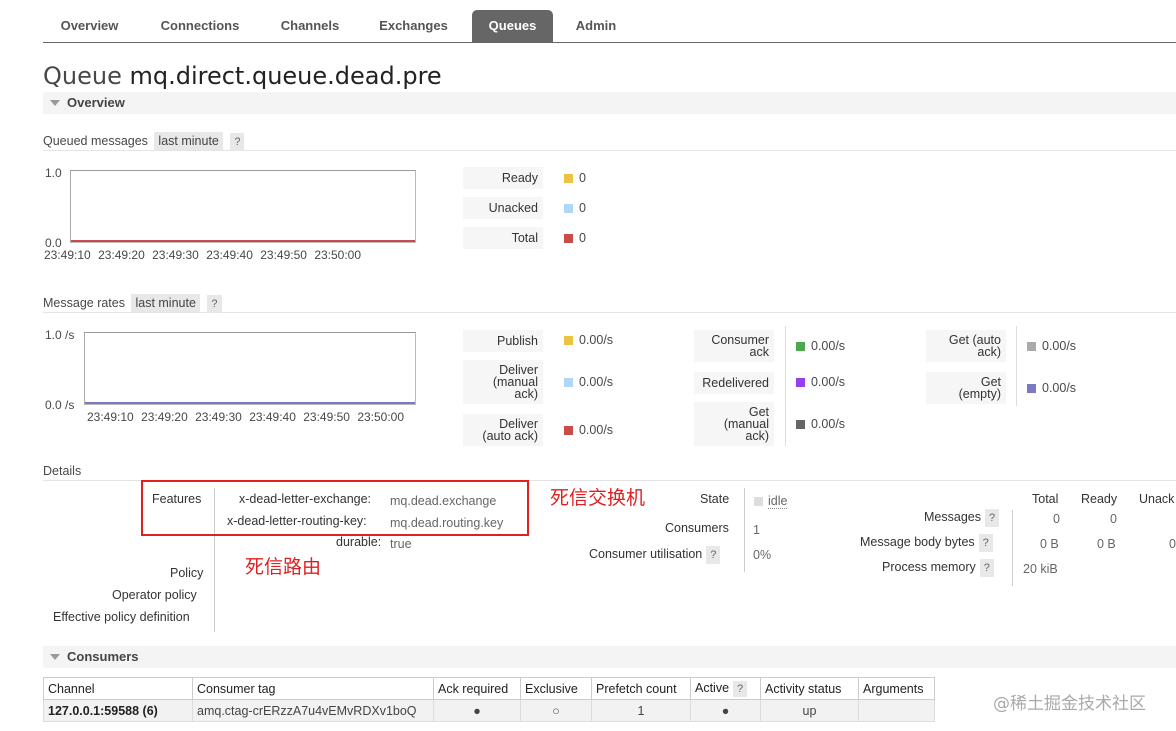 Image resolution: width=1176 pixels, height=731 pixels. What do you see at coordinates (1045, 499) in the screenshot?
I see `stats-header-total: Total` at bounding box center [1045, 499].